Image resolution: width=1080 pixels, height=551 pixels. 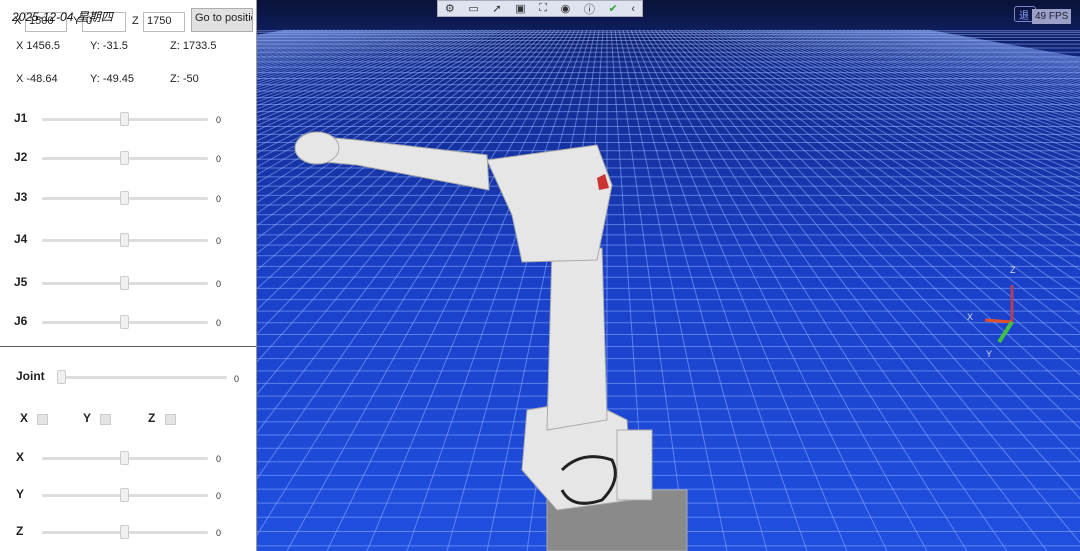 I want to click on frame-icon: ▣, so click(x=520, y=8).